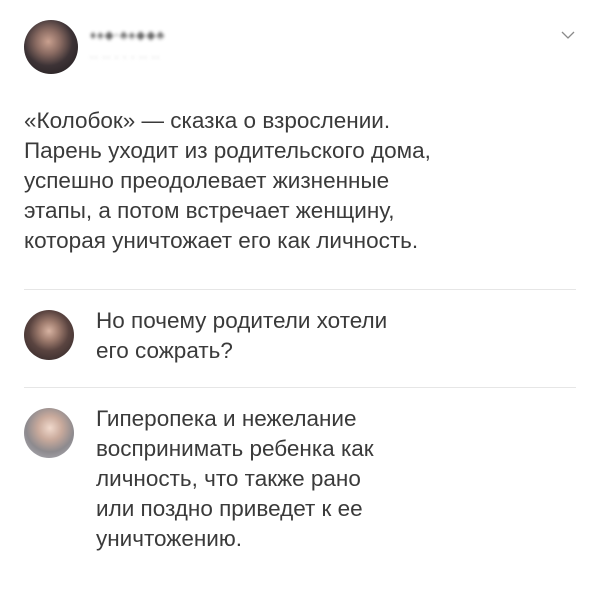  What do you see at coordinates (568, 34) in the screenshot?
I see `chevron-down-icon` at bounding box center [568, 34].